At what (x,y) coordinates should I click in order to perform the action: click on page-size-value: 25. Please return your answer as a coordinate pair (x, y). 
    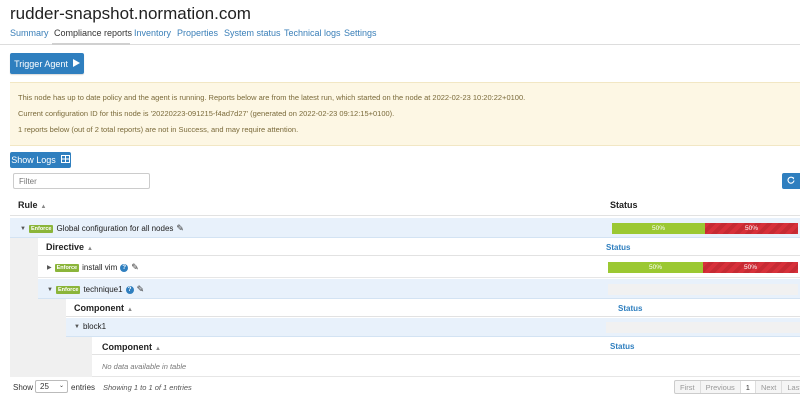
    Looking at the image, I should click on (44, 386).